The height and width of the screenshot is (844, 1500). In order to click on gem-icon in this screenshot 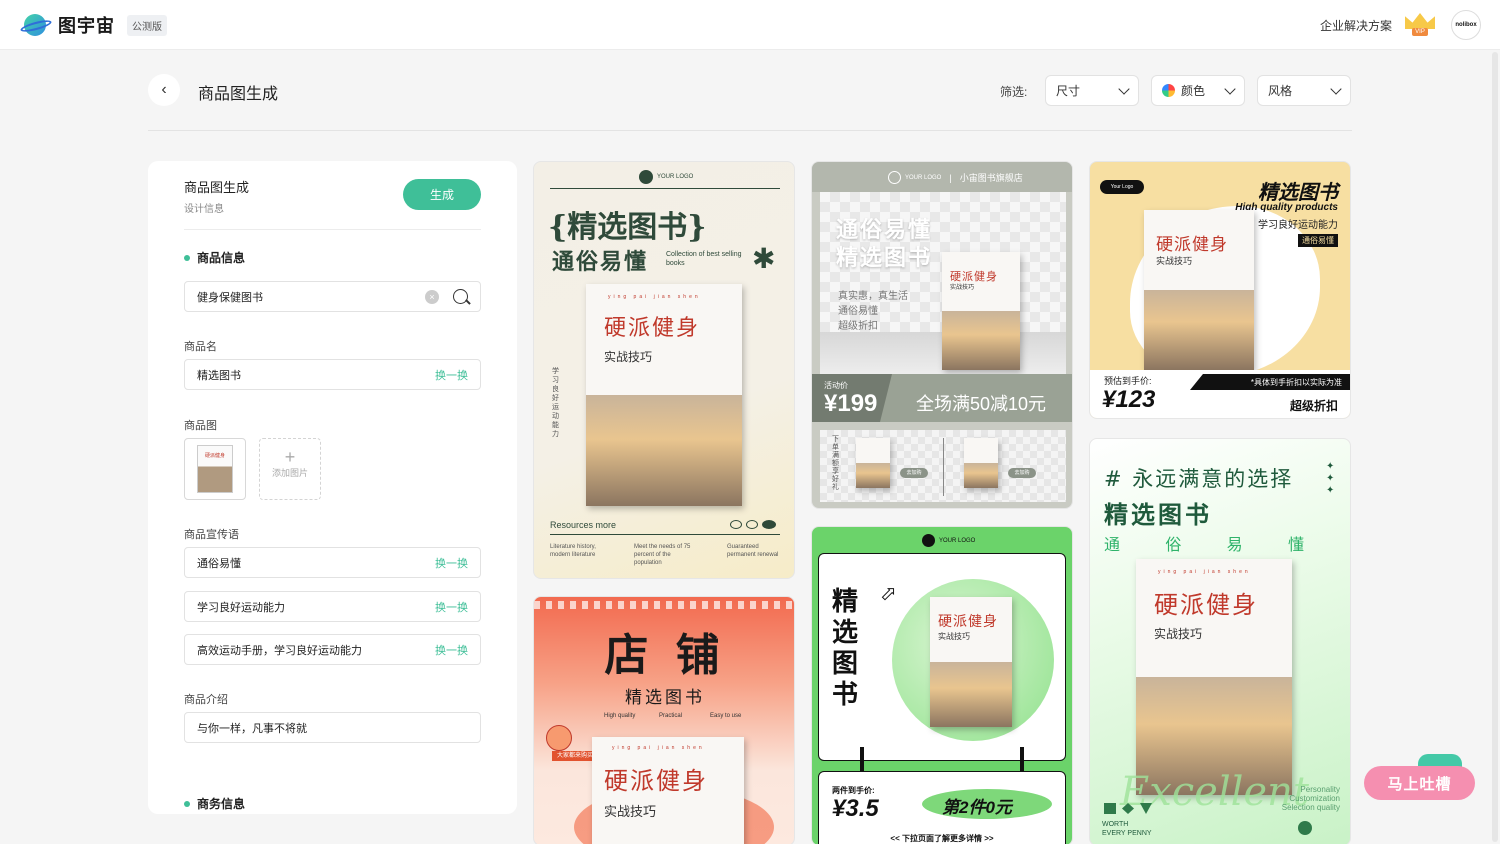, I will do `click(1128, 808)`.